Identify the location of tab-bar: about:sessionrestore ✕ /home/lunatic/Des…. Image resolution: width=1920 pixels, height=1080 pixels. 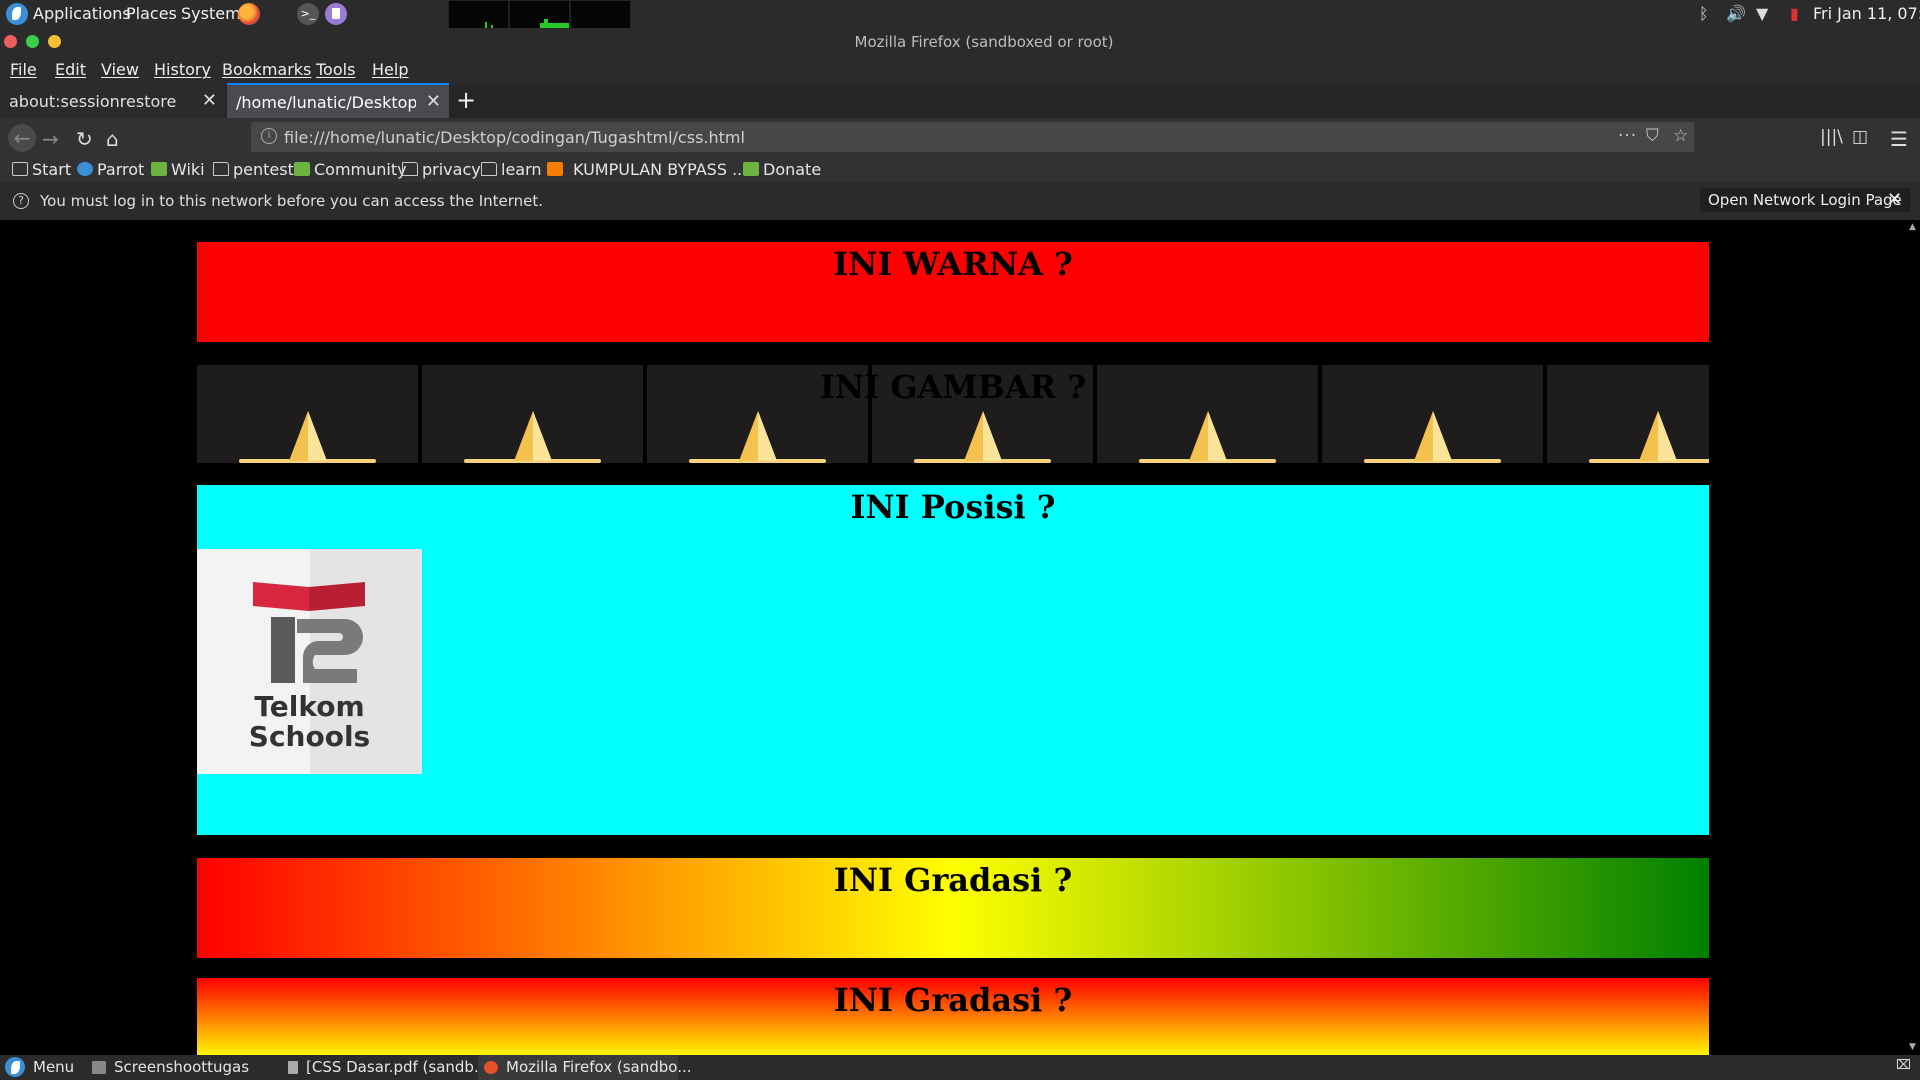
(960, 101).